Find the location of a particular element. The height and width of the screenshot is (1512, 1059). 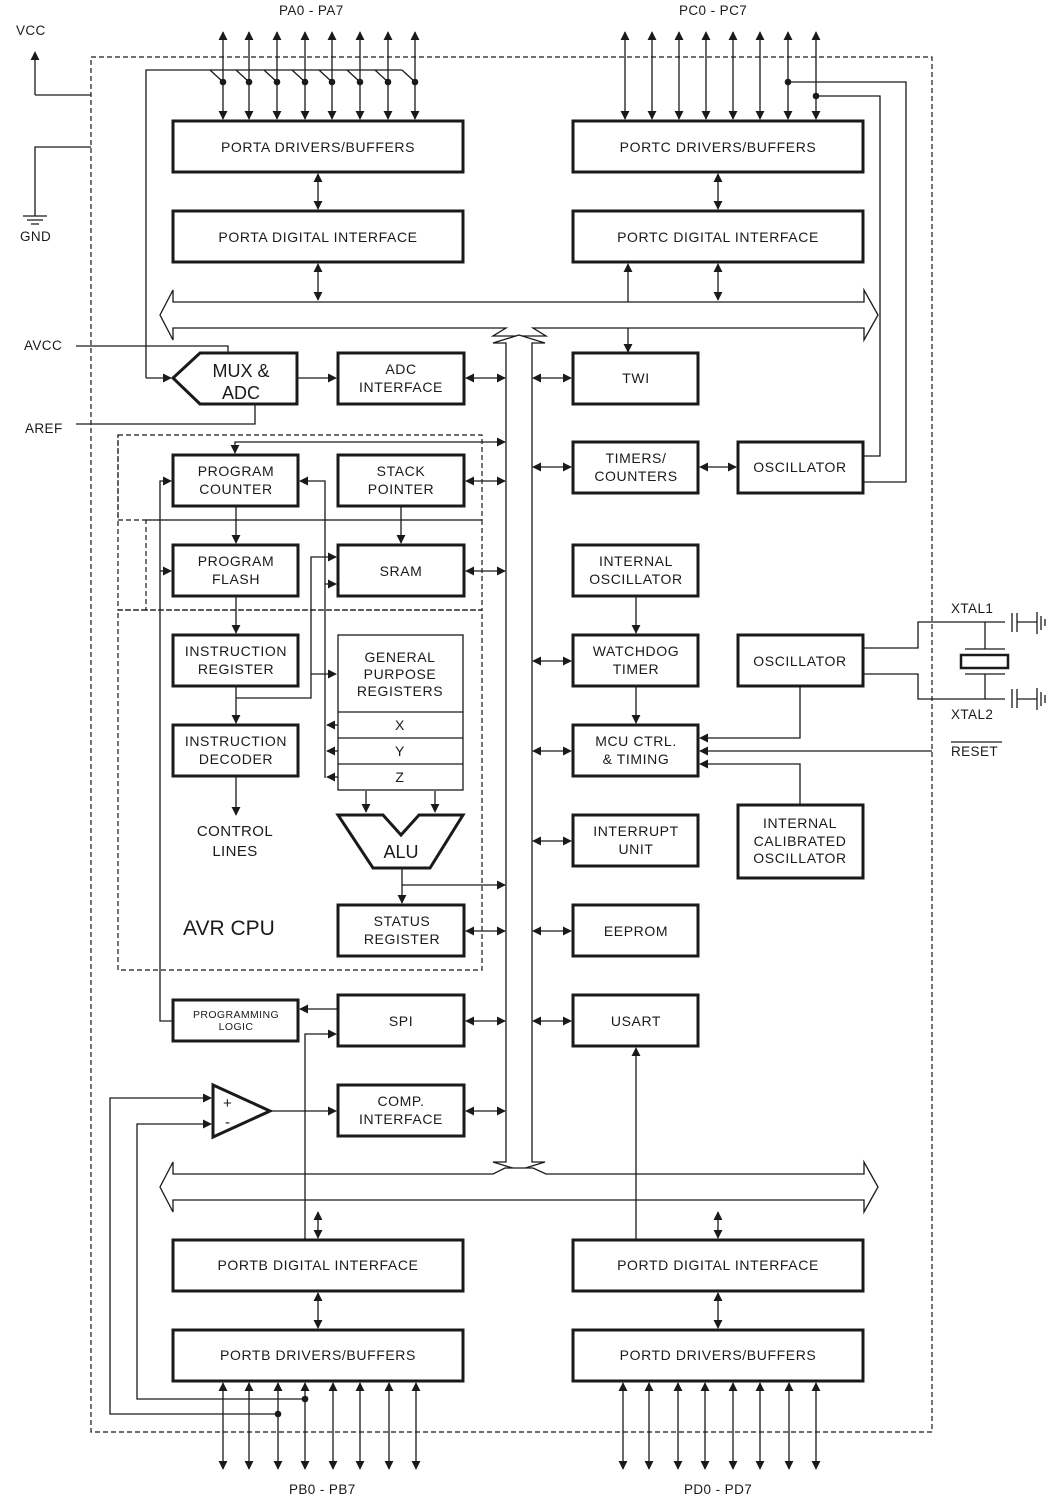

portd-pins-label: PD0 - PD7 is located at coordinates (718, 1489).